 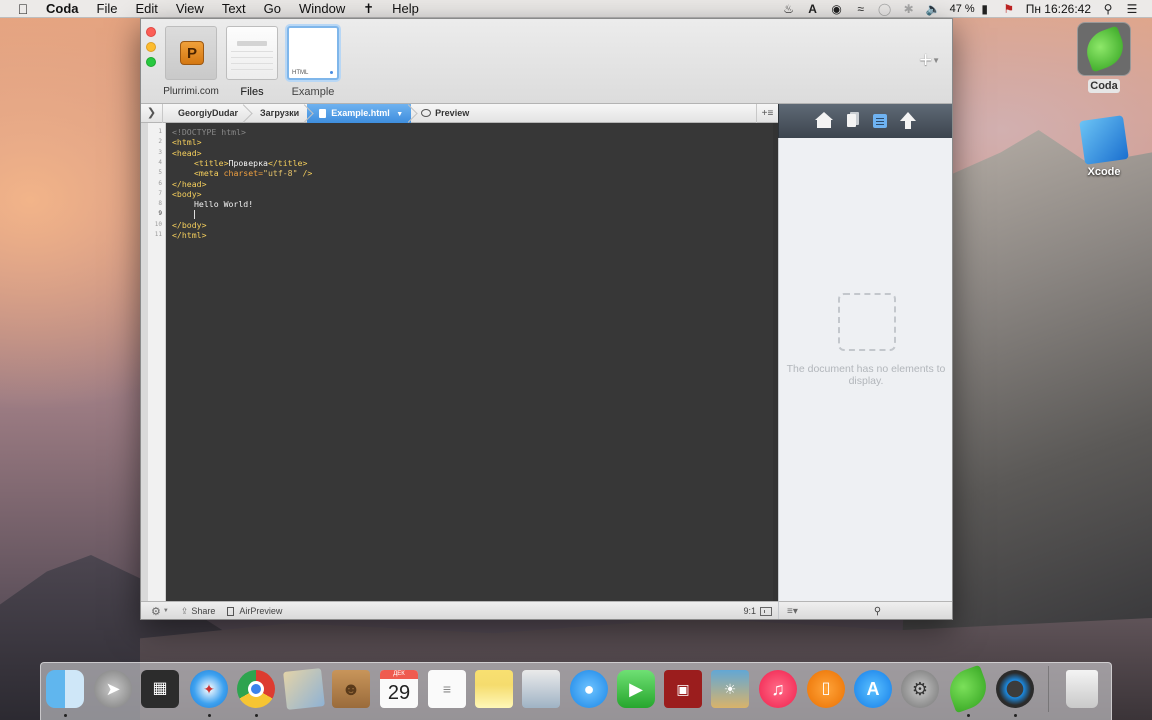 What do you see at coordinates (272, 9) in the screenshot?
I see `menu-go: Go` at bounding box center [272, 9].